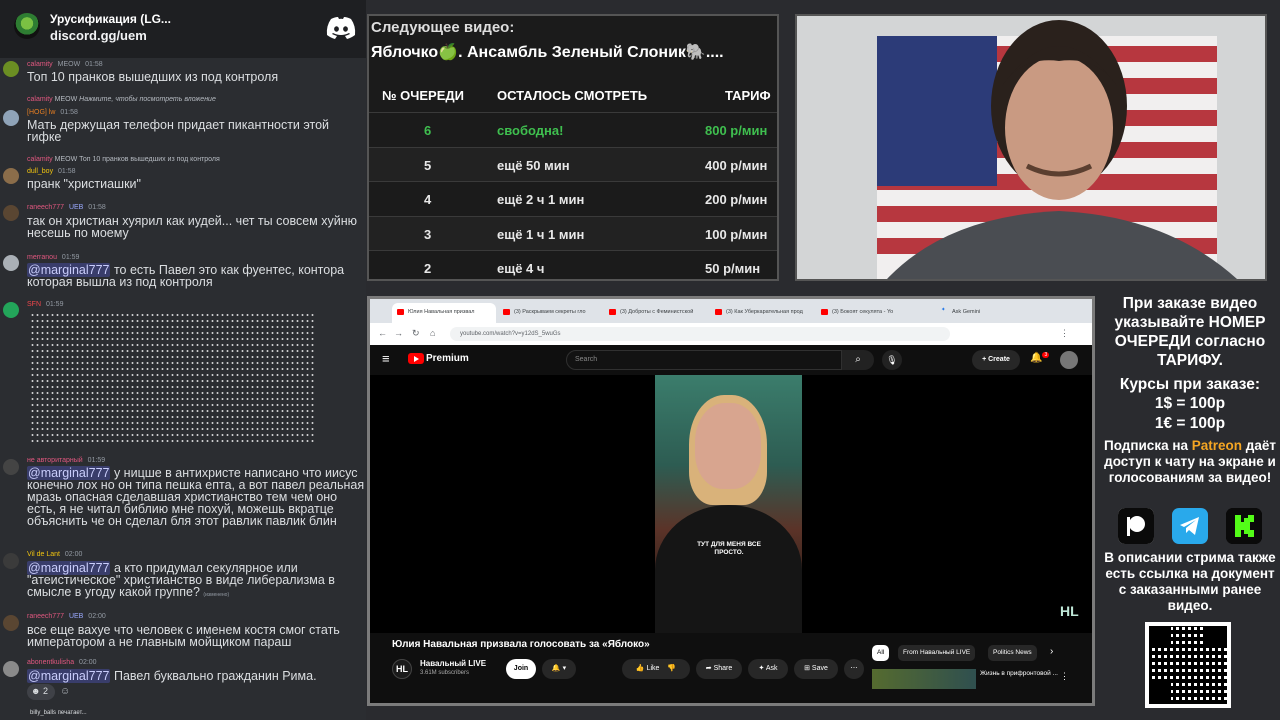 This screenshot has width=1280, height=720. What do you see at coordinates (416, 333) in the screenshot?
I see `reload-icon: ↻` at bounding box center [416, 333].